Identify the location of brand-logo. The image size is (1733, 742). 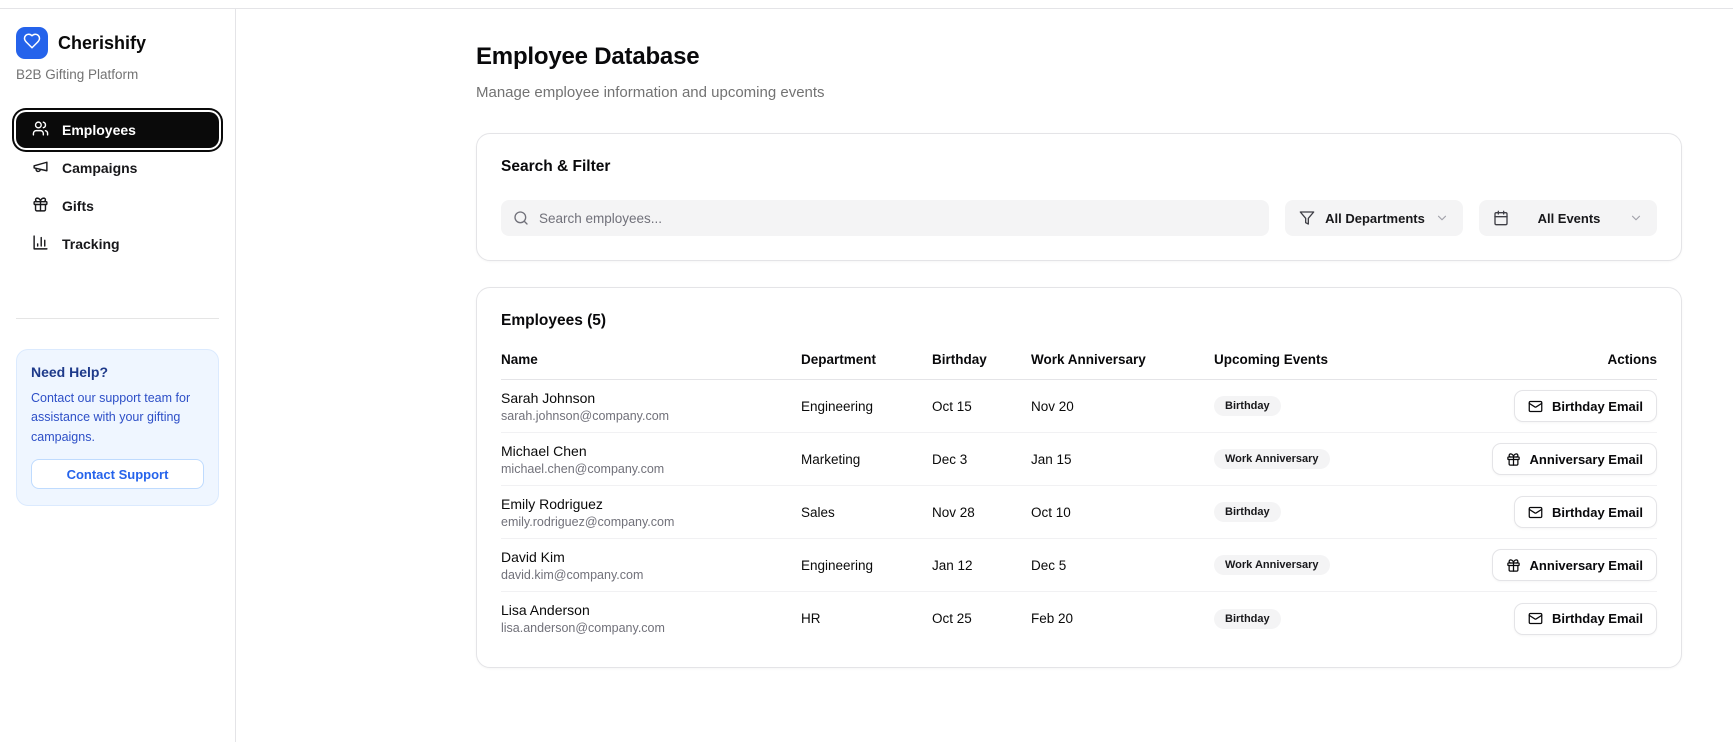
(32, 43).